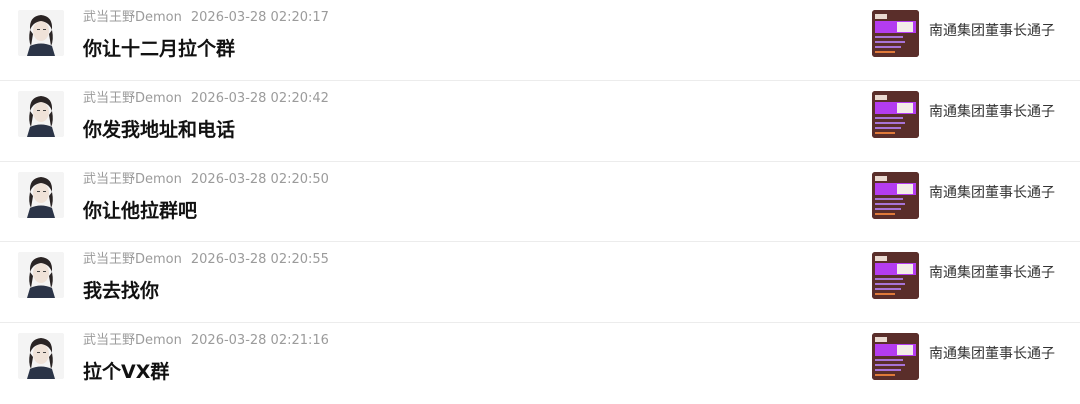 The height and width of the screenshot is (404, 1080). What do you see at coordinates (159, 129) in the screenshot?
I see `comment-text: 你发我地址和电话` at bounding box center [159, 129].